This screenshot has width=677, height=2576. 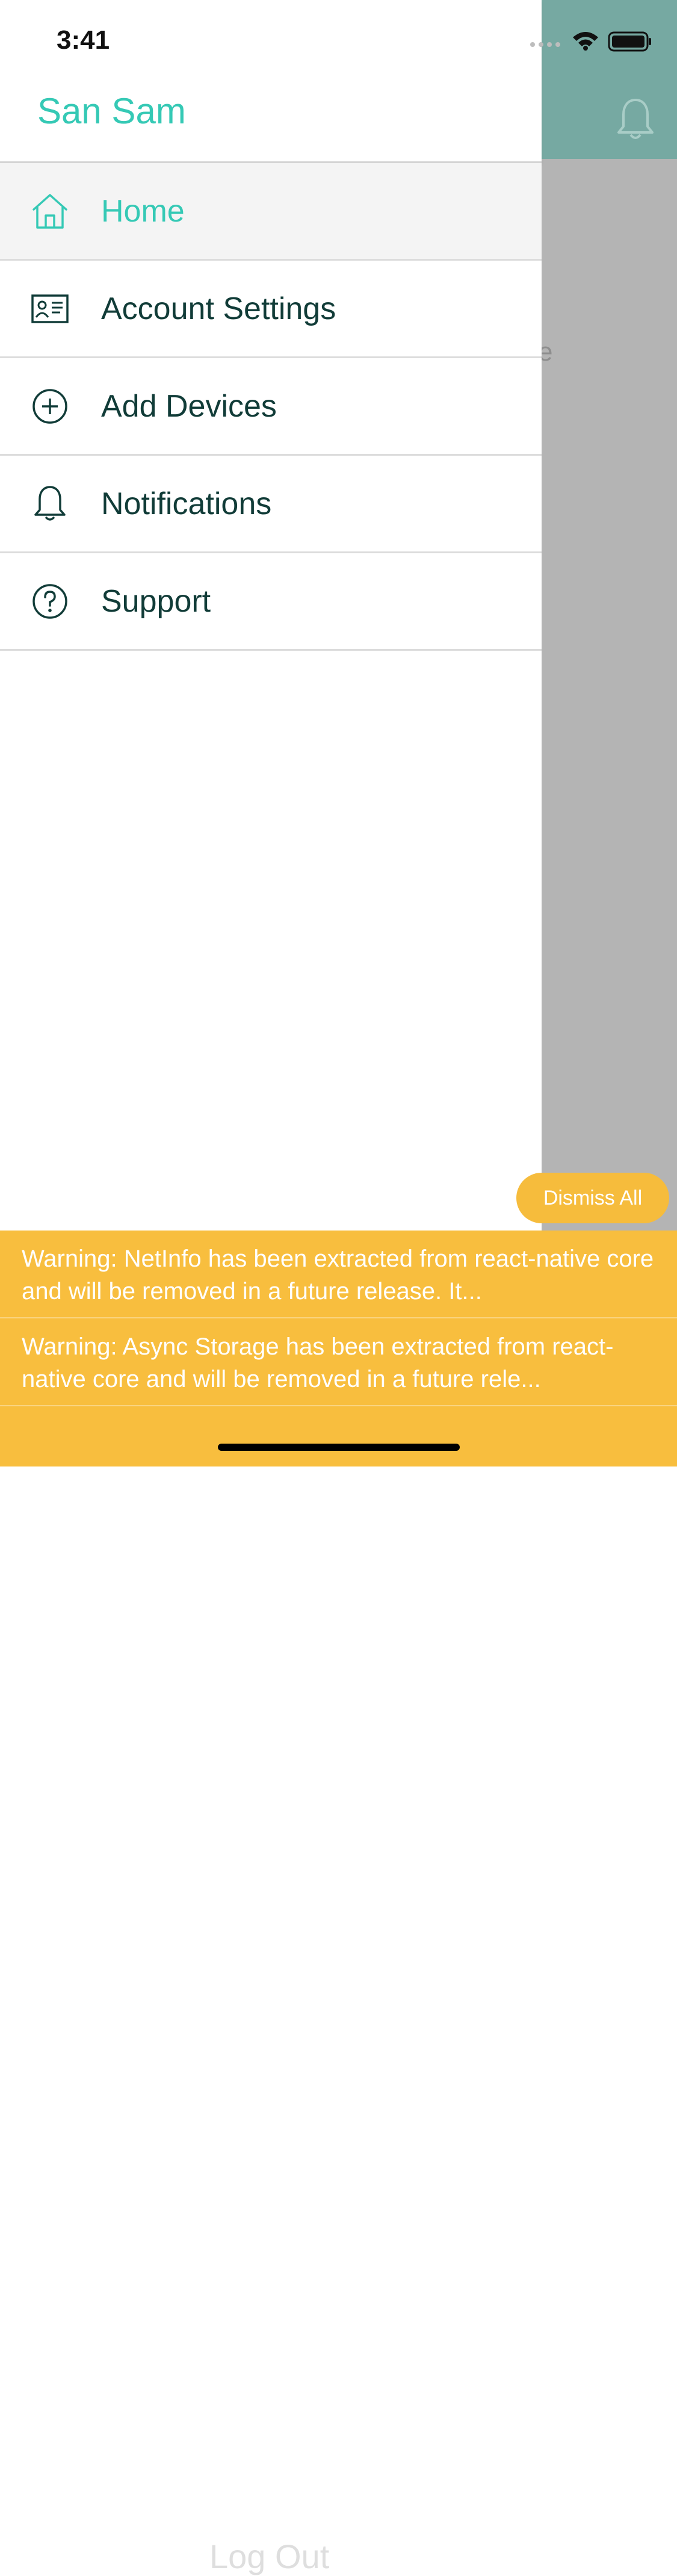 What do you see at coordinates (50, 211) in the screenshot?
I see `home-icon` at bounding box center [50, 211].